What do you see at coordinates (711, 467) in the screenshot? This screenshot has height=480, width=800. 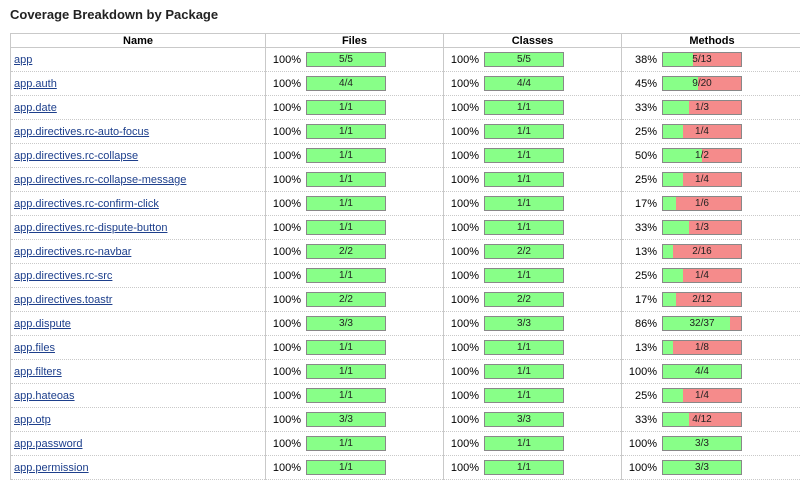 I see `methods-coverage: 100%3/3` at bounding box center [711, 467].